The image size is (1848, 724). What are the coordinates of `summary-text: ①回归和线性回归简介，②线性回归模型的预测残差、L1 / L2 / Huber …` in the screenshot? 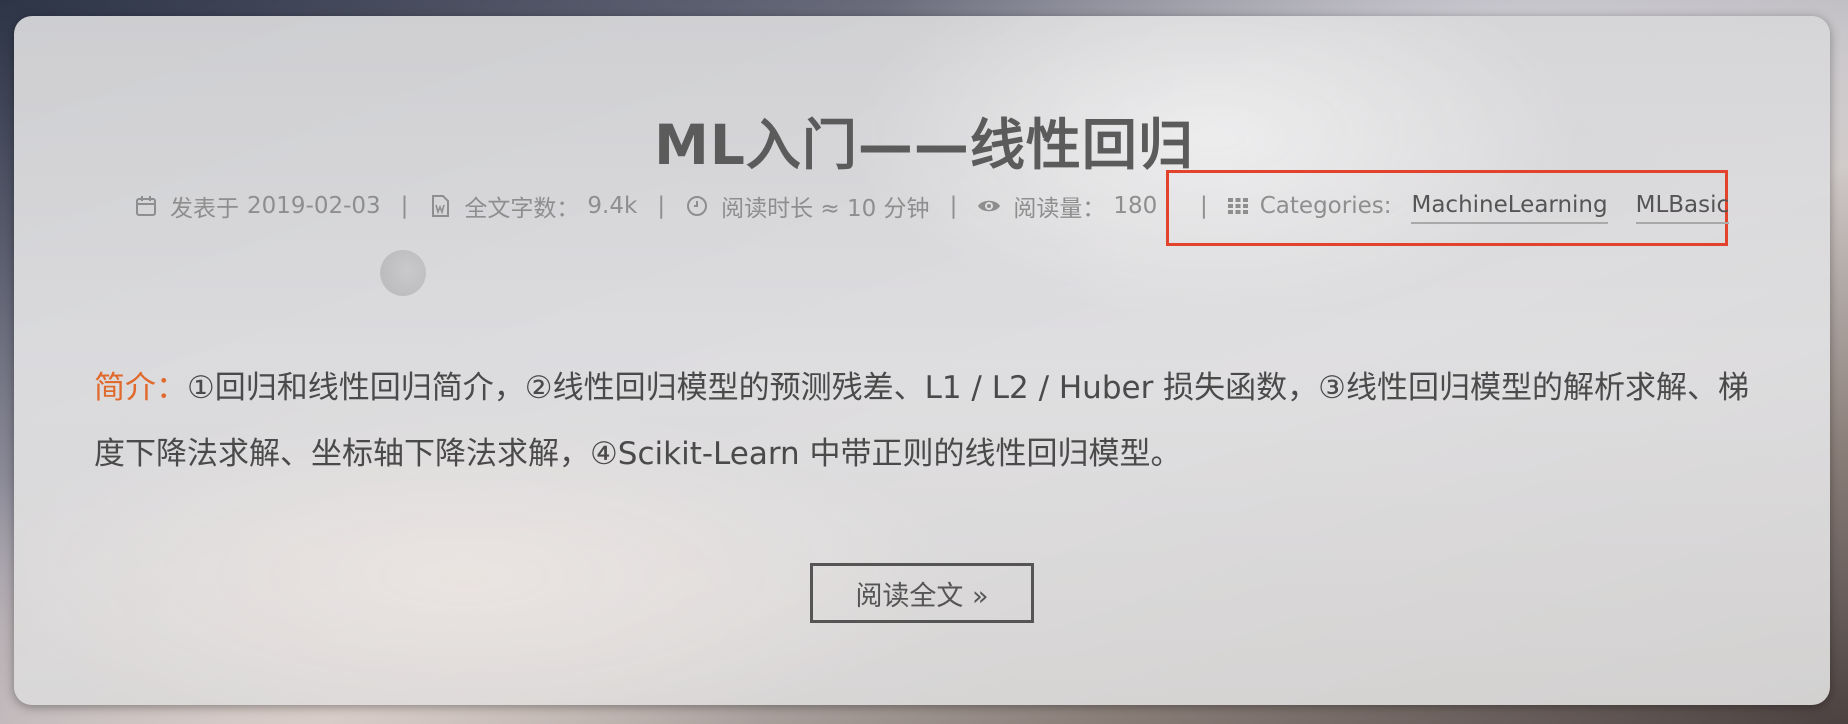 It's located at (921, 421).